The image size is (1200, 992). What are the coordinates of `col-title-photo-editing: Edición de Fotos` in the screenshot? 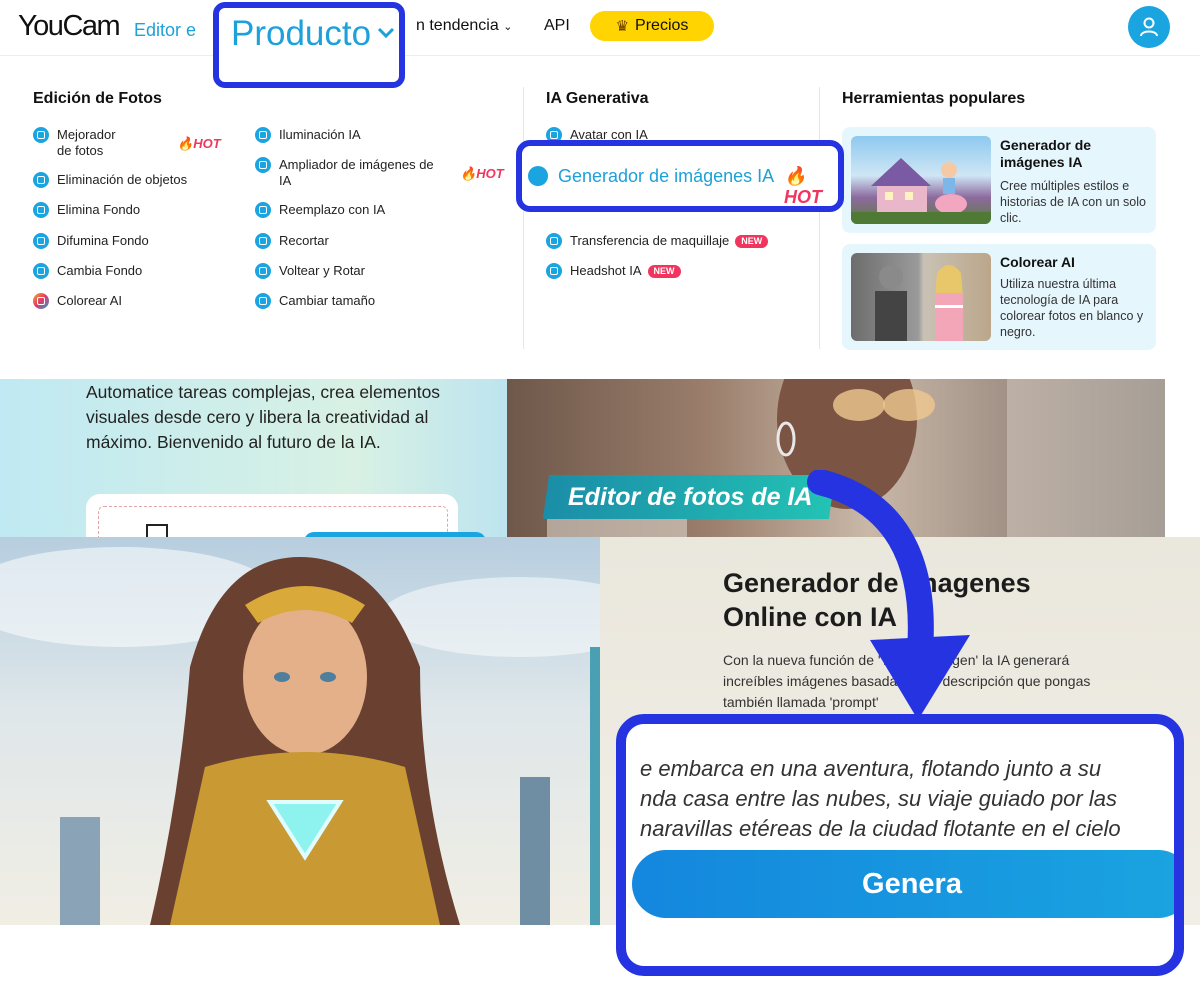 It's located at (97, 98).